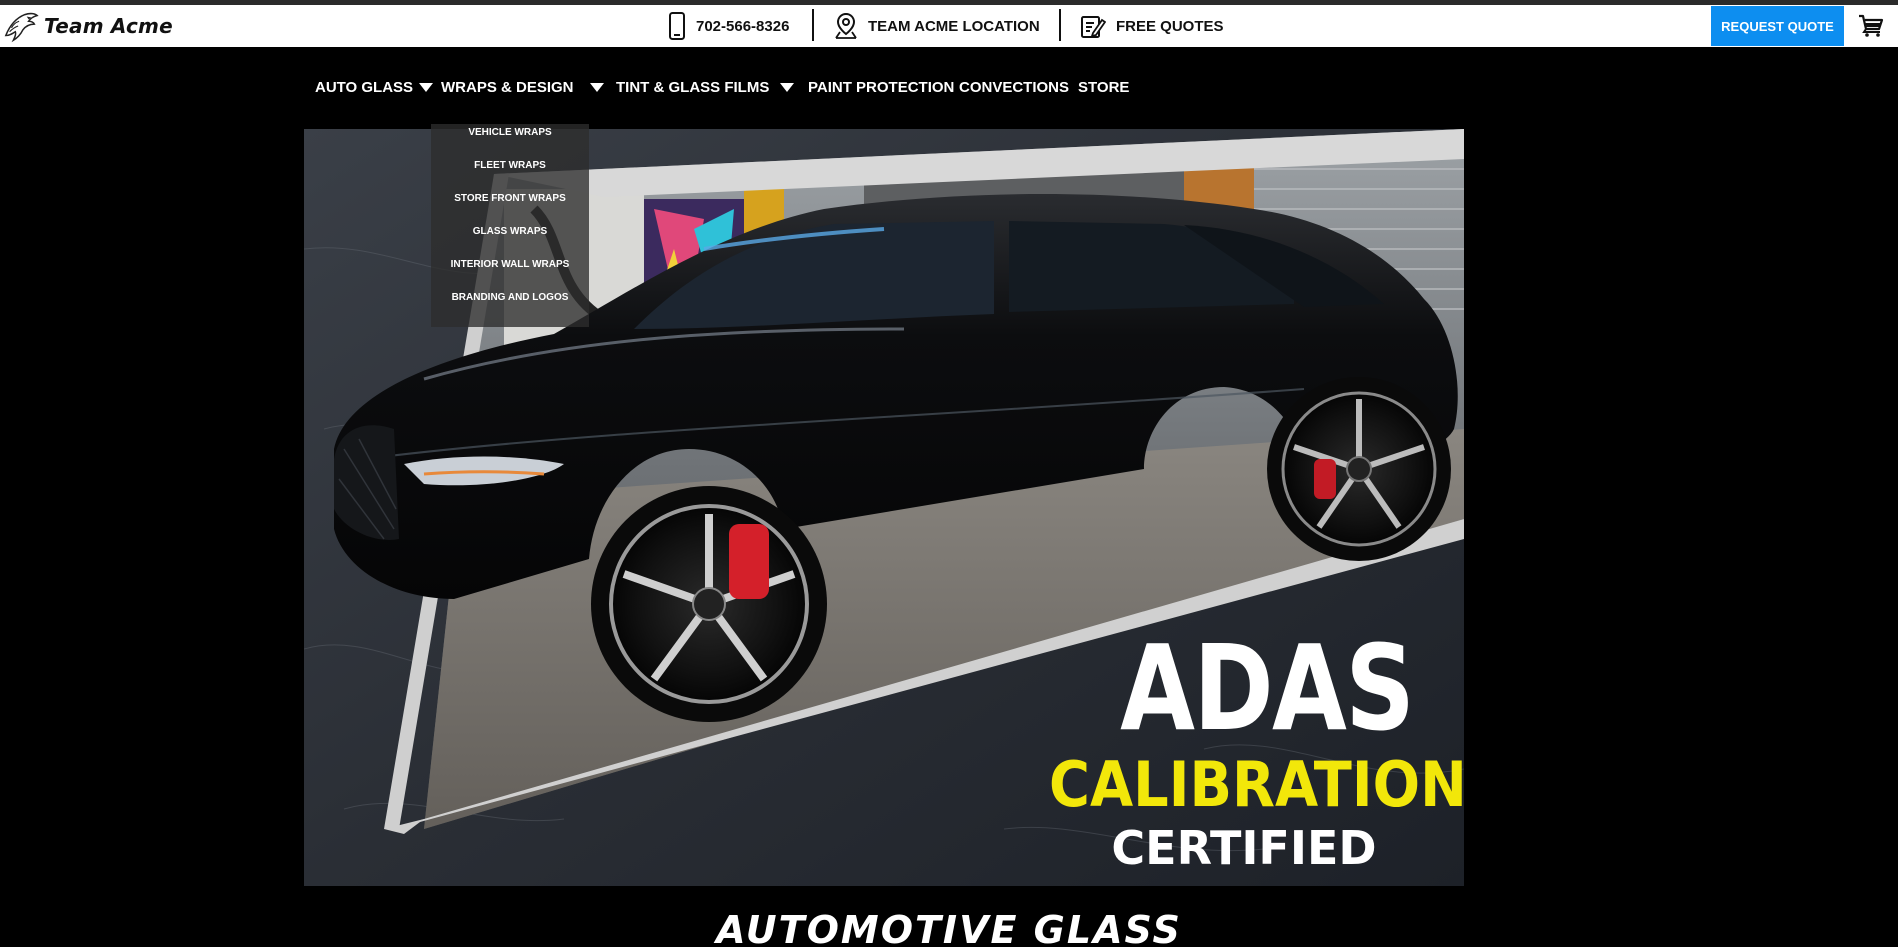 This screenshot has width=1898, height=947. What do you see at coordinates (364, 87) in the screenshot?
I see `nav-label: AUTO GLASS` at bounding box center [364, 87].